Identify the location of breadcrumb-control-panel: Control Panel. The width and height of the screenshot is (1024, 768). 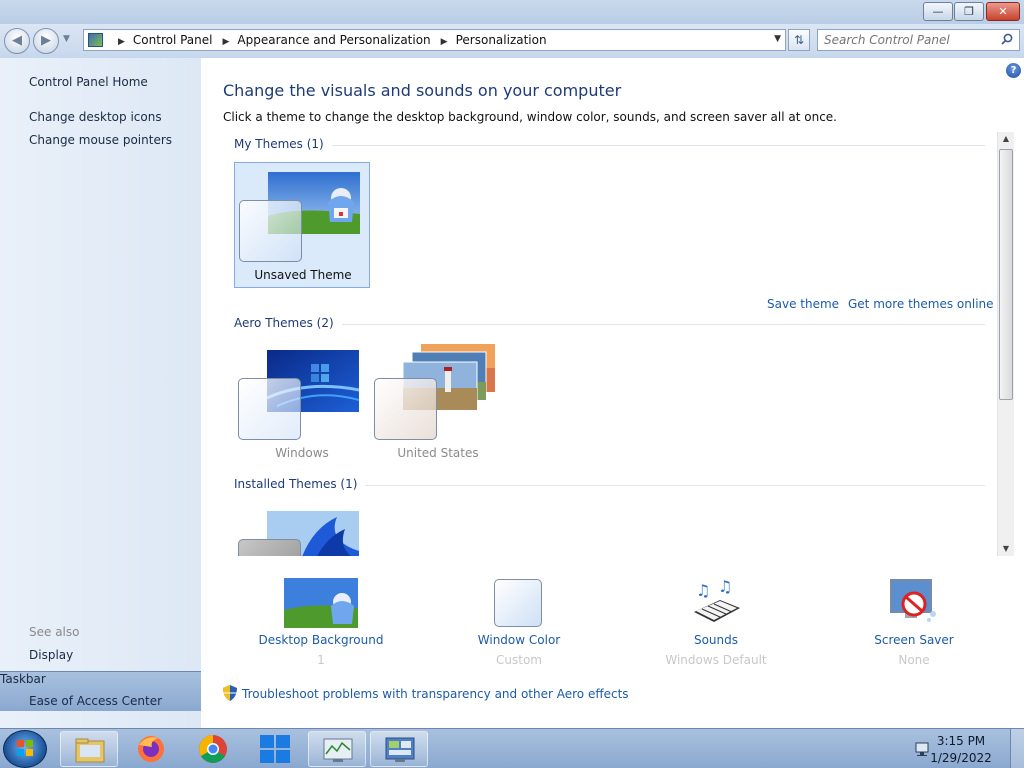
(173, 40).